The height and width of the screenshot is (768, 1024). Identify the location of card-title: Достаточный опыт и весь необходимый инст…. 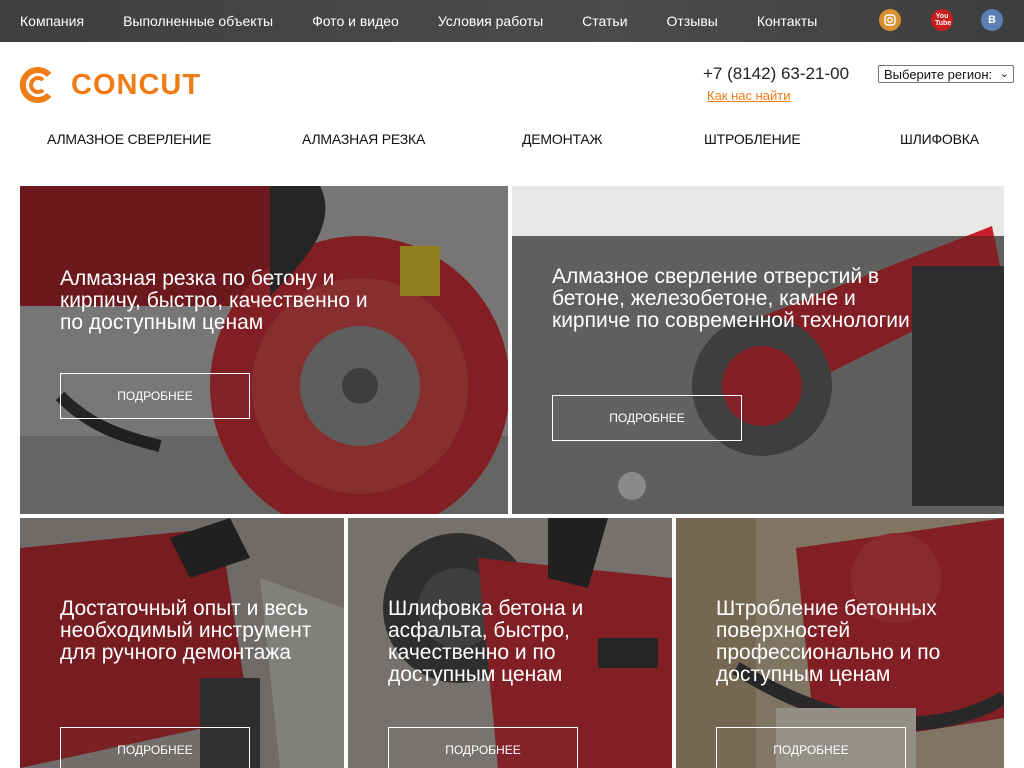
(186, 630).